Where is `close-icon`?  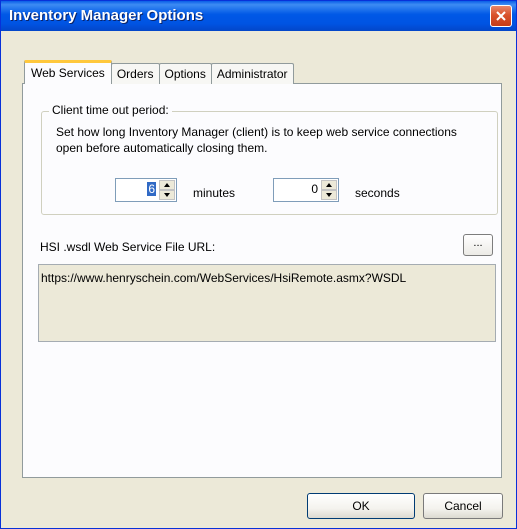 close-icon is located at coordinates (501, 16).